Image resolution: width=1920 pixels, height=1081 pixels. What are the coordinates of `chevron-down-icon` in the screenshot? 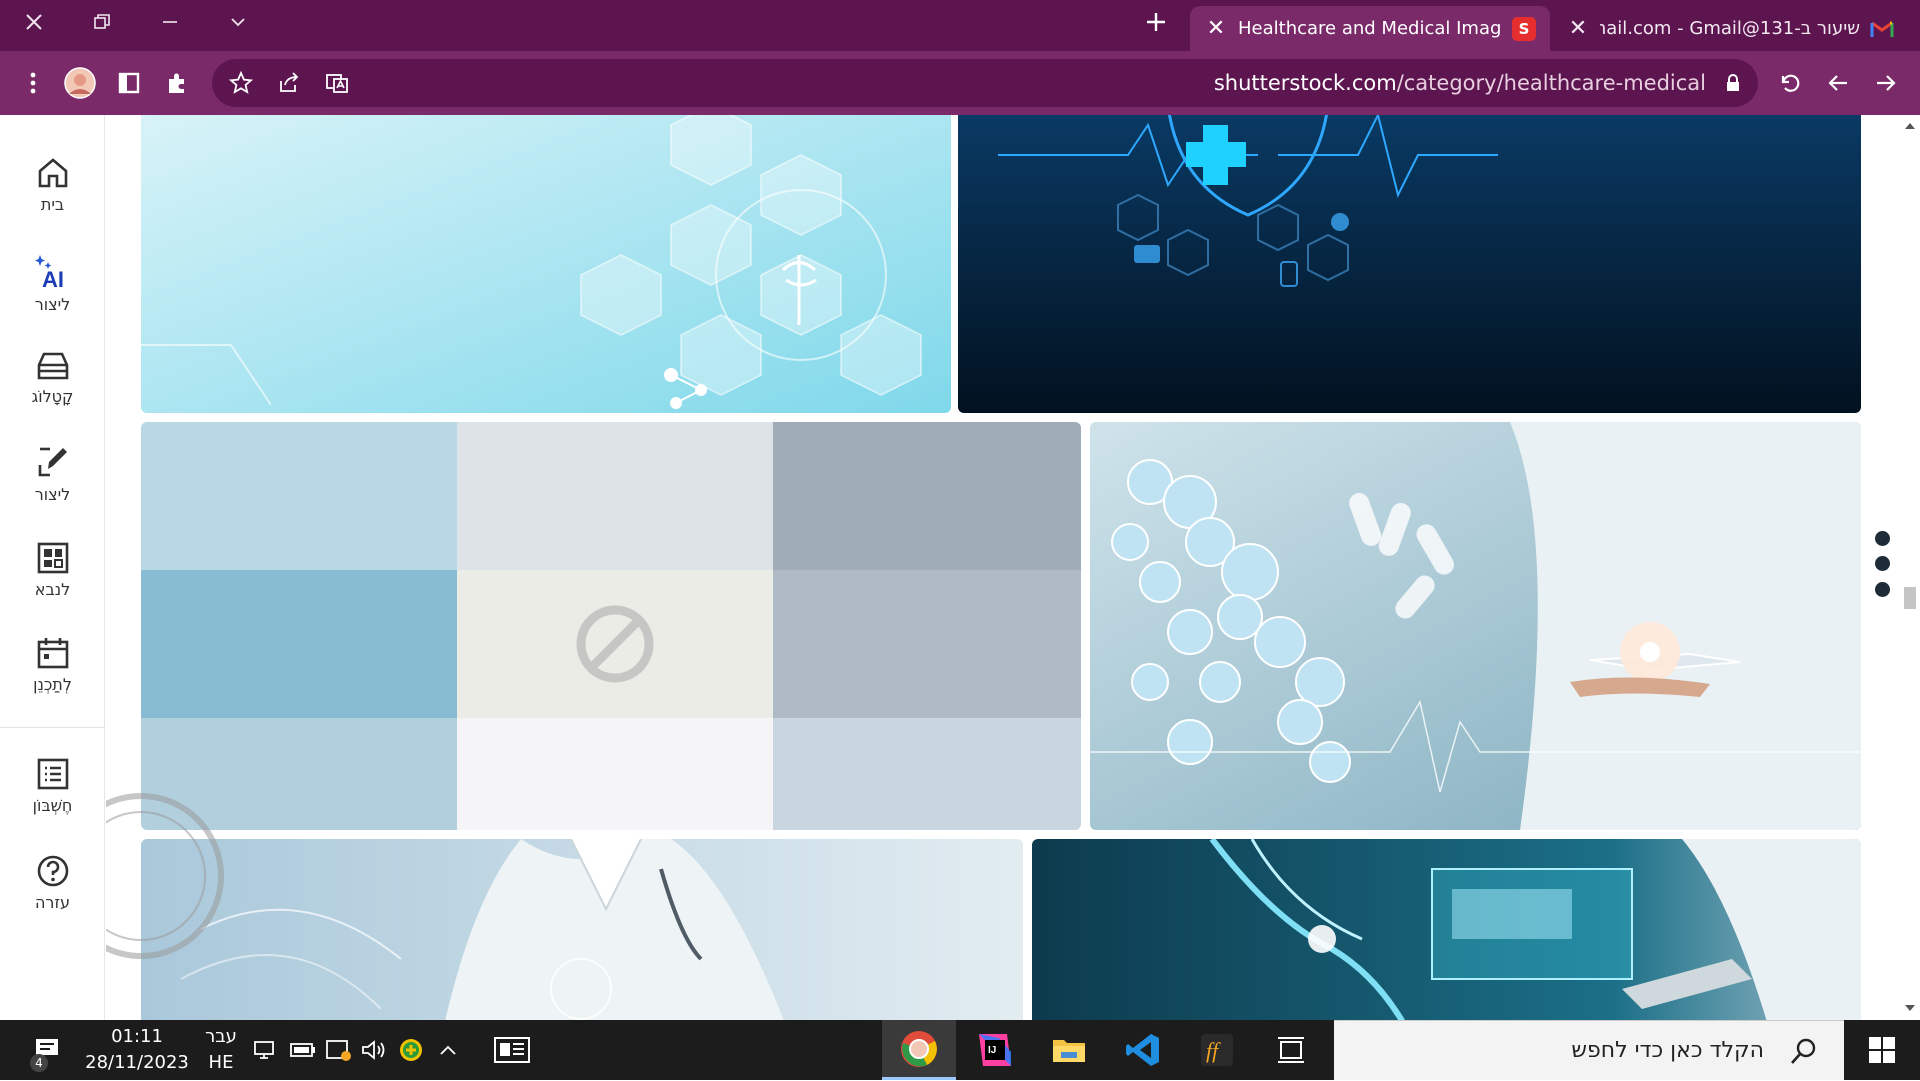 It's located at (238, 22).